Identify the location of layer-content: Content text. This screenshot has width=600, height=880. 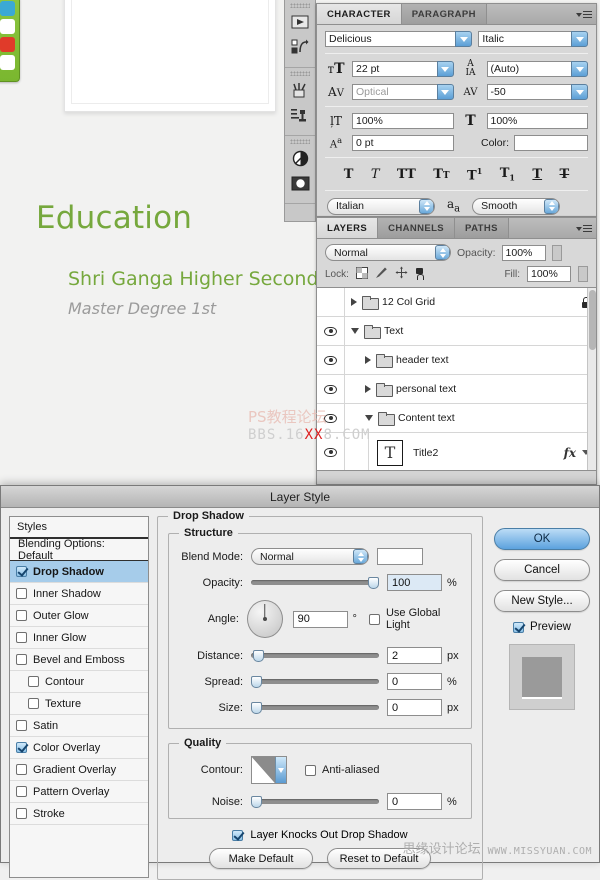
(470, 418).